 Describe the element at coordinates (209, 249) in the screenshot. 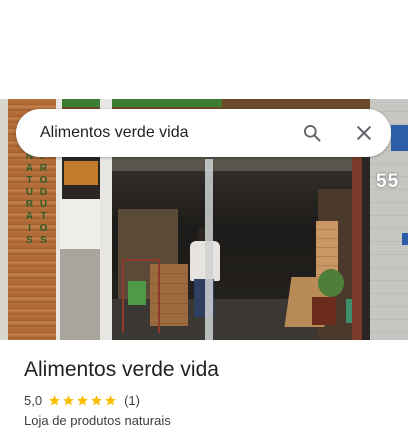

I see `glass-door-frame` at that location.